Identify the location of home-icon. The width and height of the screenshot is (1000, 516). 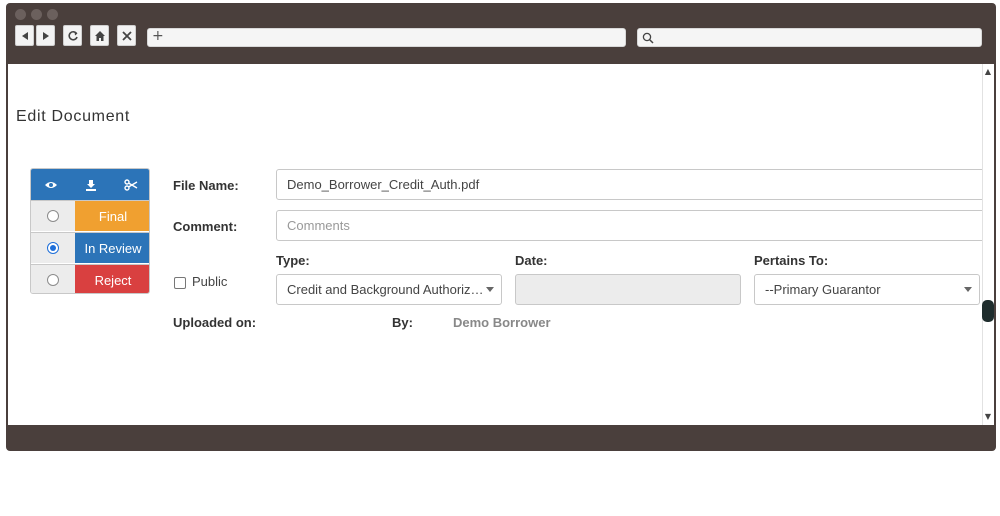
(99, 35).